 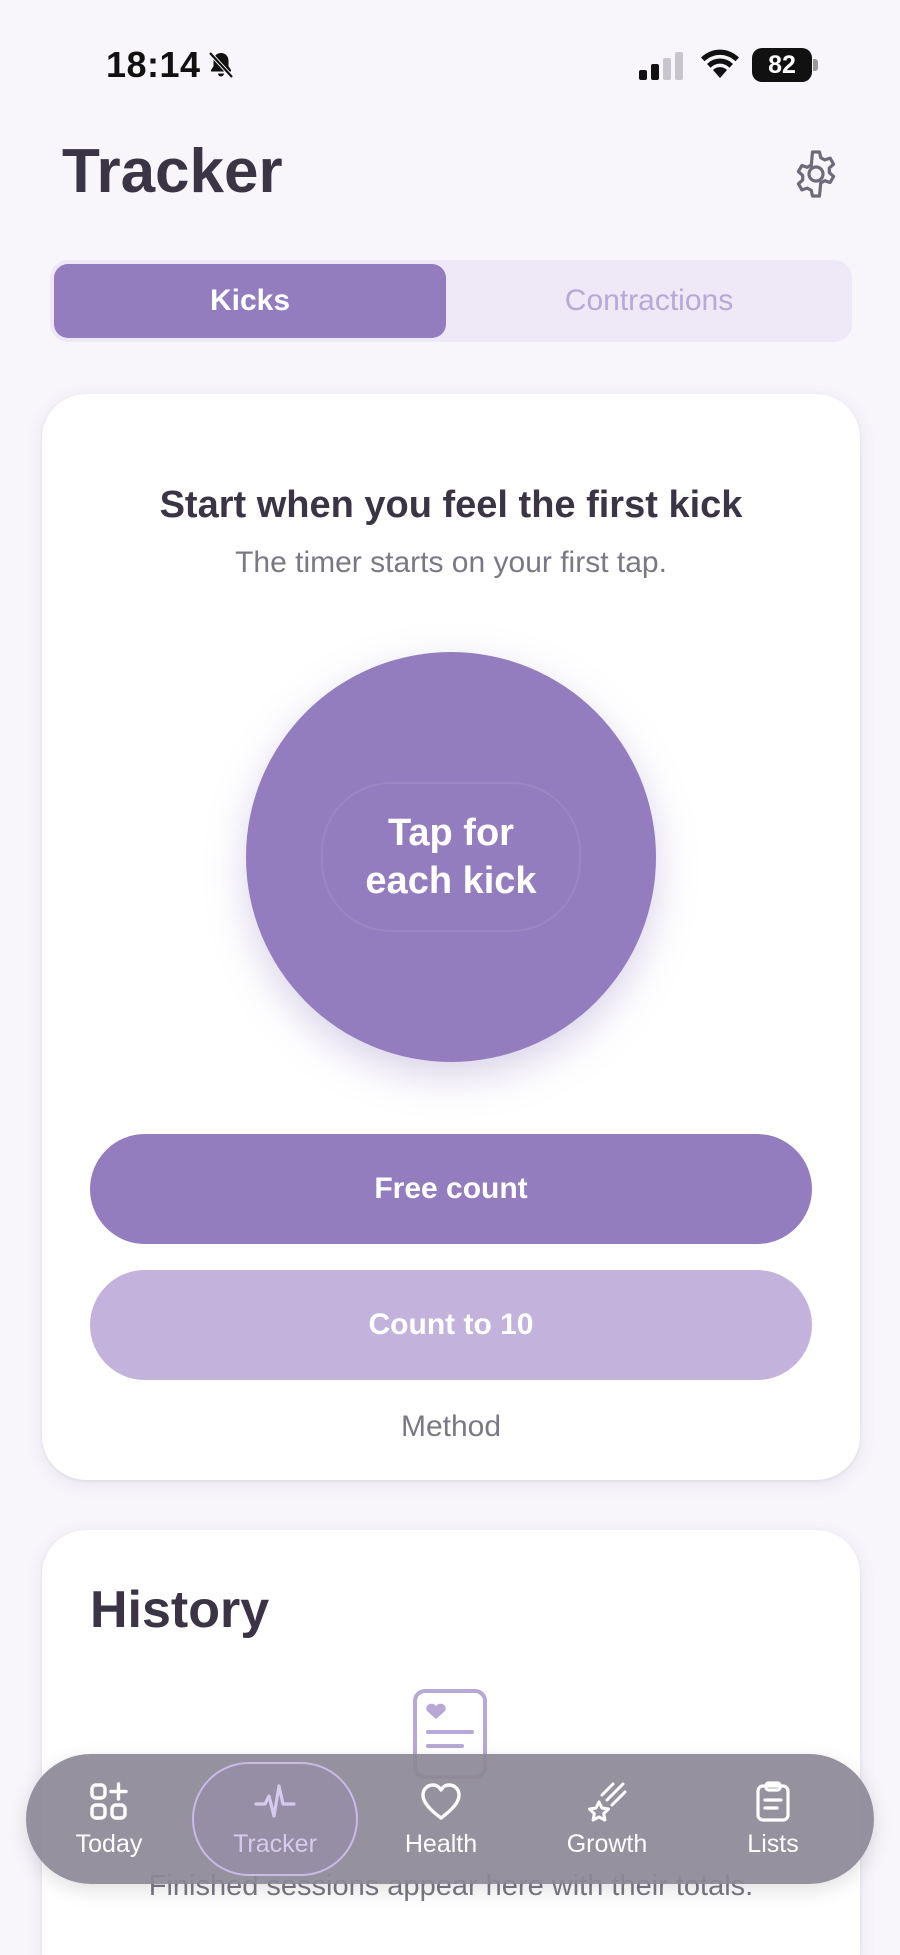 I want to click on bottom-tab-bar: Today Tracker Health Growth Lists, so click(x=450, y=1819).